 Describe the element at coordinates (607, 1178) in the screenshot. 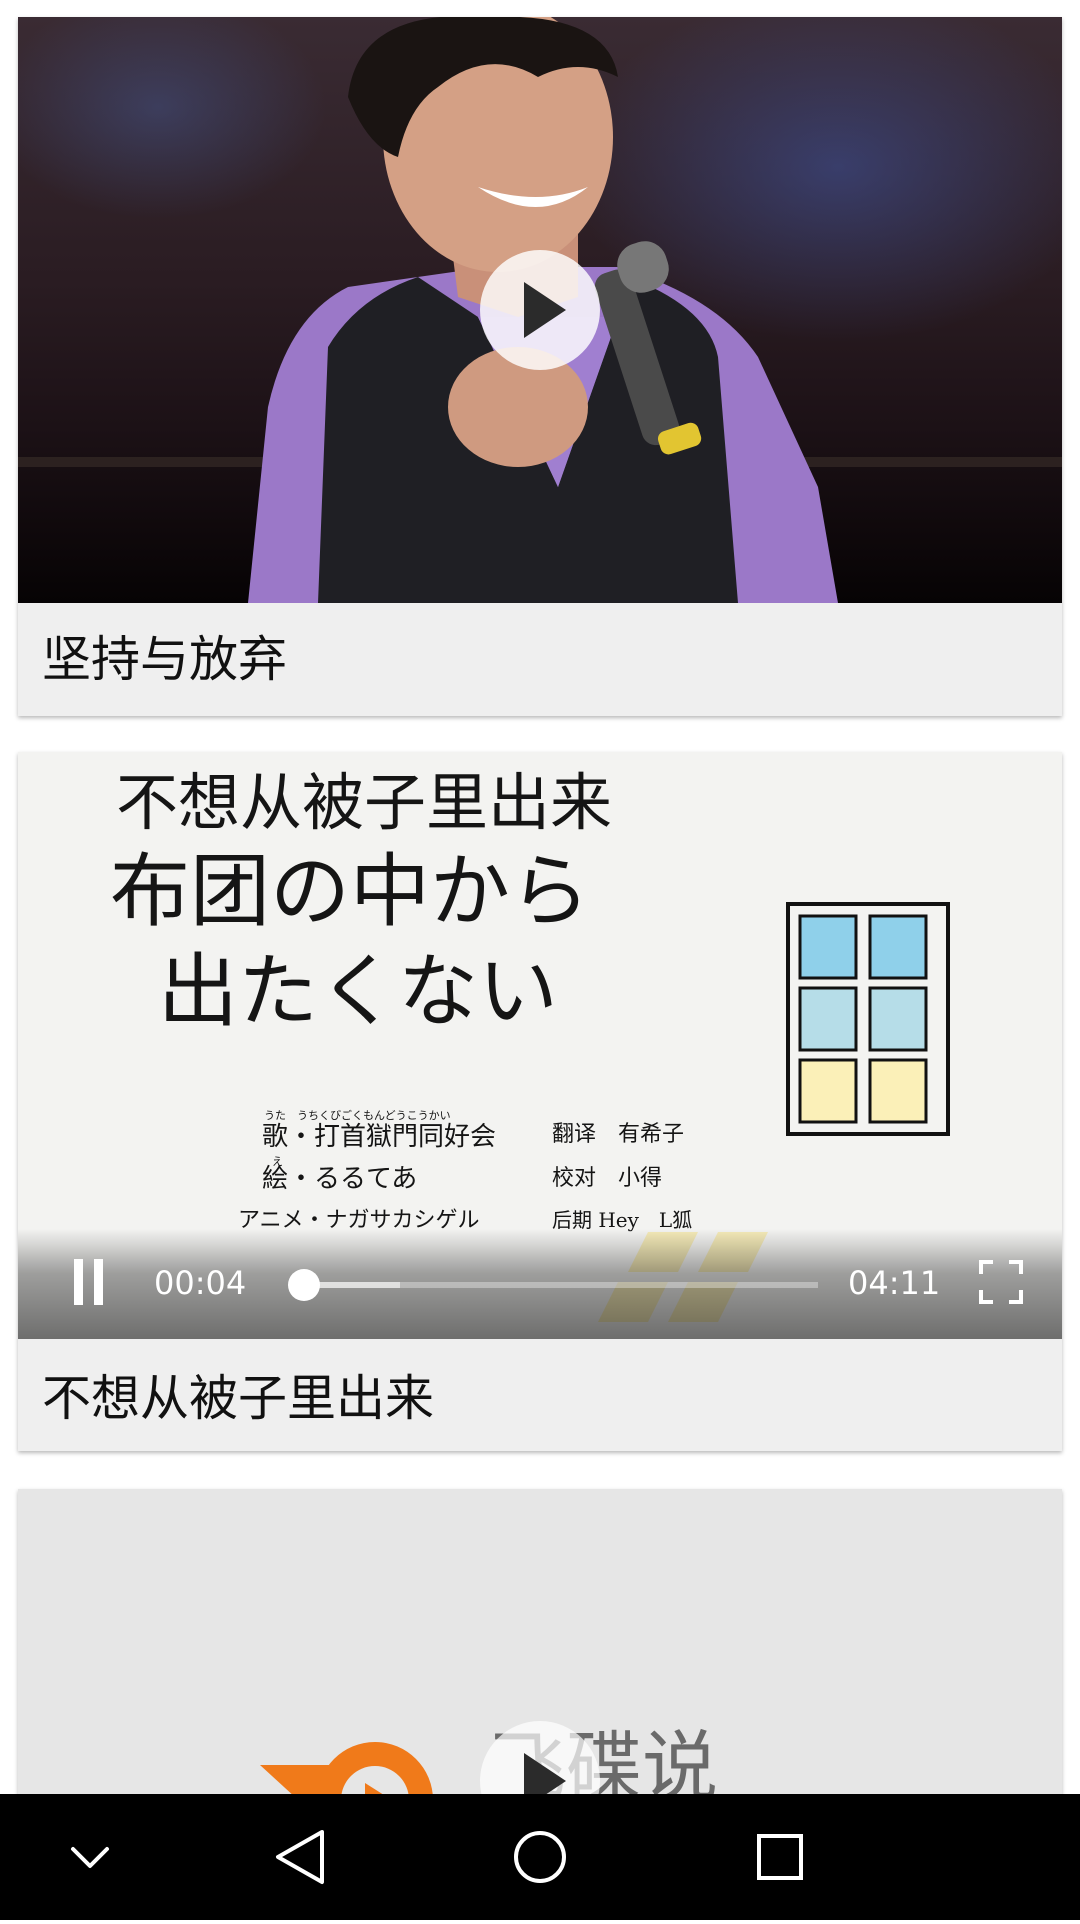

I see `credit-proof: 校对 小得` at that location.